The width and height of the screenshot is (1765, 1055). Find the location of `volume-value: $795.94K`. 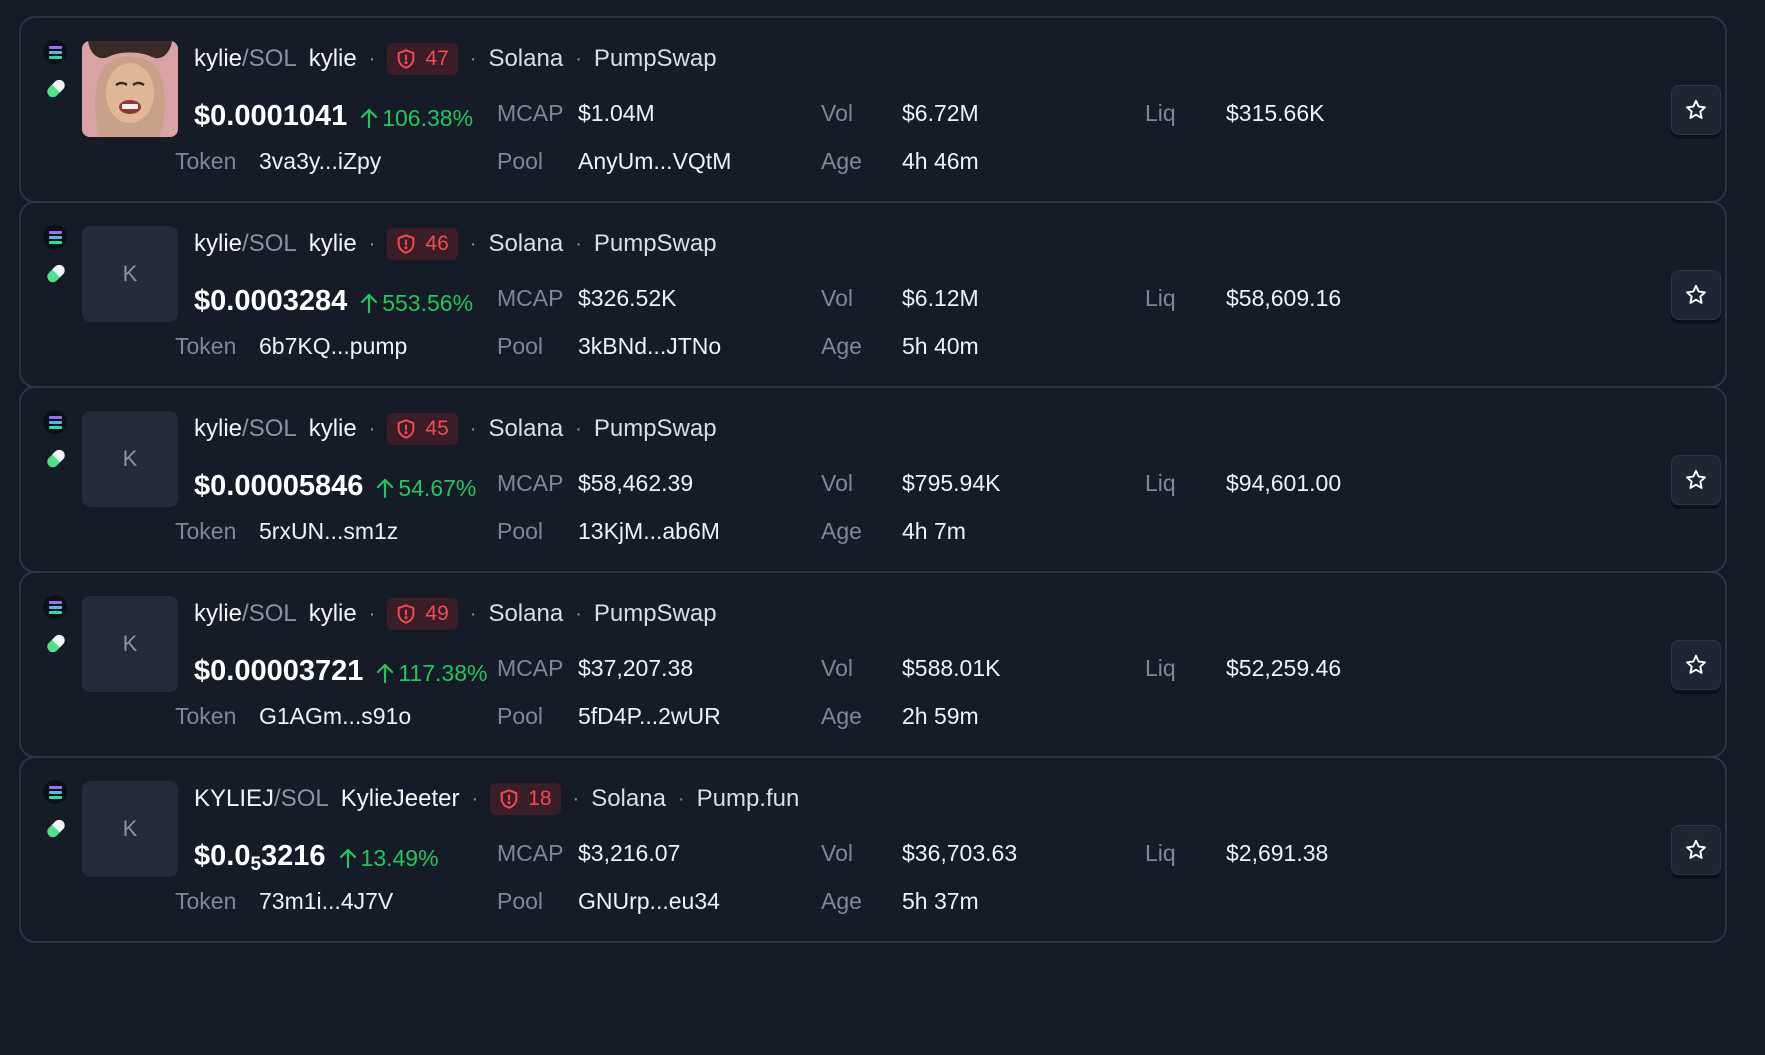

volume-value: $795.94K is located at coordinates (951, 483).